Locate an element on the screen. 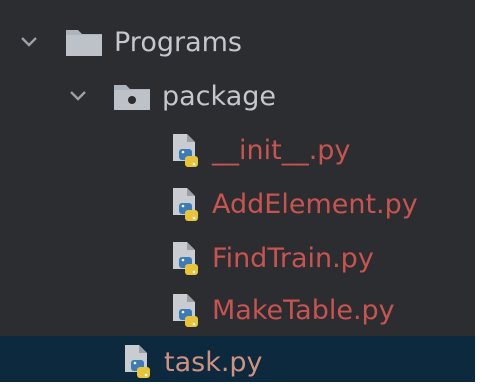  folder-icon is located at coordinates (84, 43).